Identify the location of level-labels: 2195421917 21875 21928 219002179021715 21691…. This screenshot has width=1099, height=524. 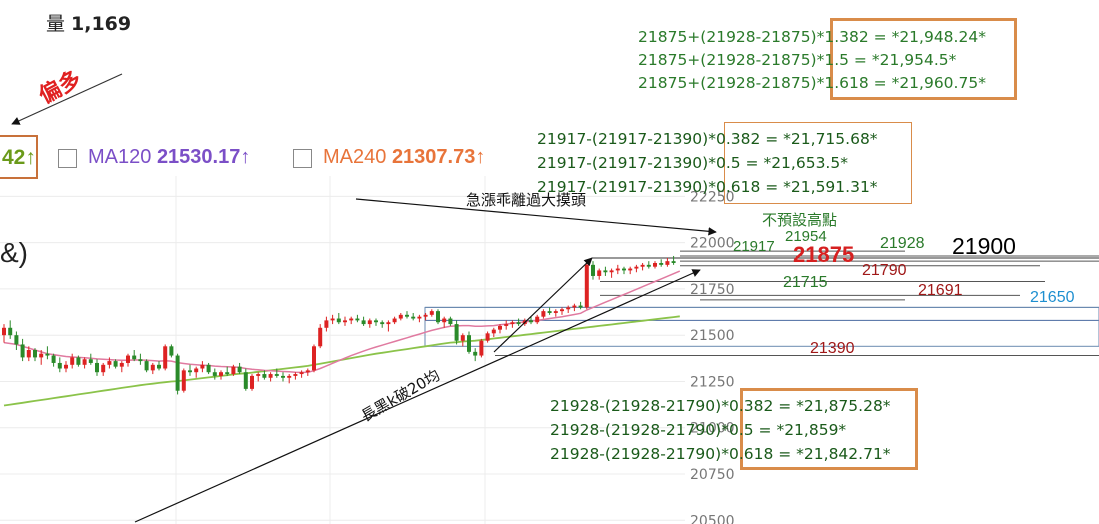
(904, 292).